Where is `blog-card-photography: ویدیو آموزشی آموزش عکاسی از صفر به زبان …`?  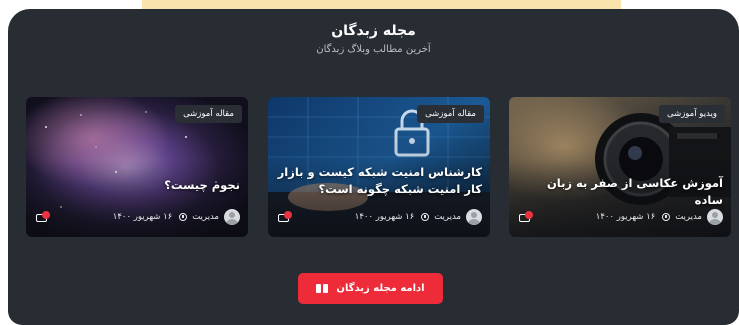 blog-card-photography: ویدیو آموزشی آموزش عکاسی از صفر به زبان … is located at coordinates (620, 167).